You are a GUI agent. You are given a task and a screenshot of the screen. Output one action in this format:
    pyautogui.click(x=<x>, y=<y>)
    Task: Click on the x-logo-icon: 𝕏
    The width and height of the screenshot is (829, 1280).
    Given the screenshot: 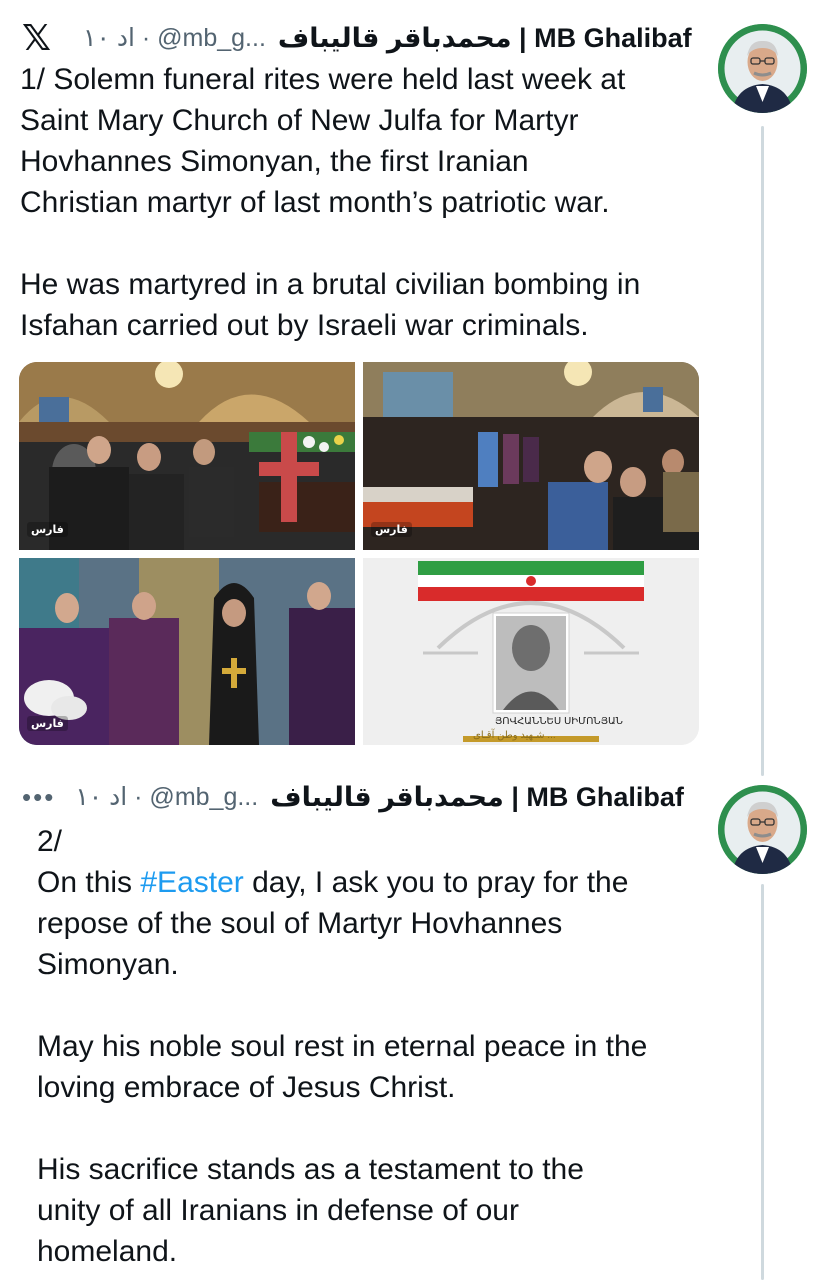 What is the action you would take?
    pyautogui.click(x=37, y=37)
    